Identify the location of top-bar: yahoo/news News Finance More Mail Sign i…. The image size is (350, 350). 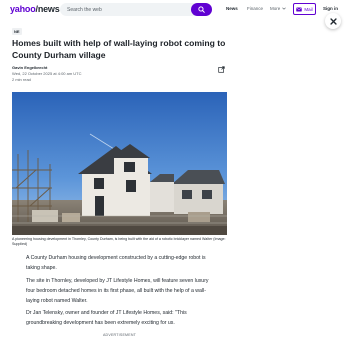
(175, 10).